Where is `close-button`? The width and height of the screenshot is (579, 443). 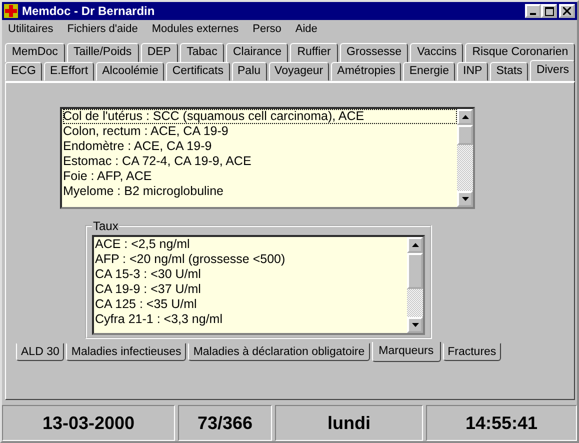 close-button is located at coordinates (567, 11).